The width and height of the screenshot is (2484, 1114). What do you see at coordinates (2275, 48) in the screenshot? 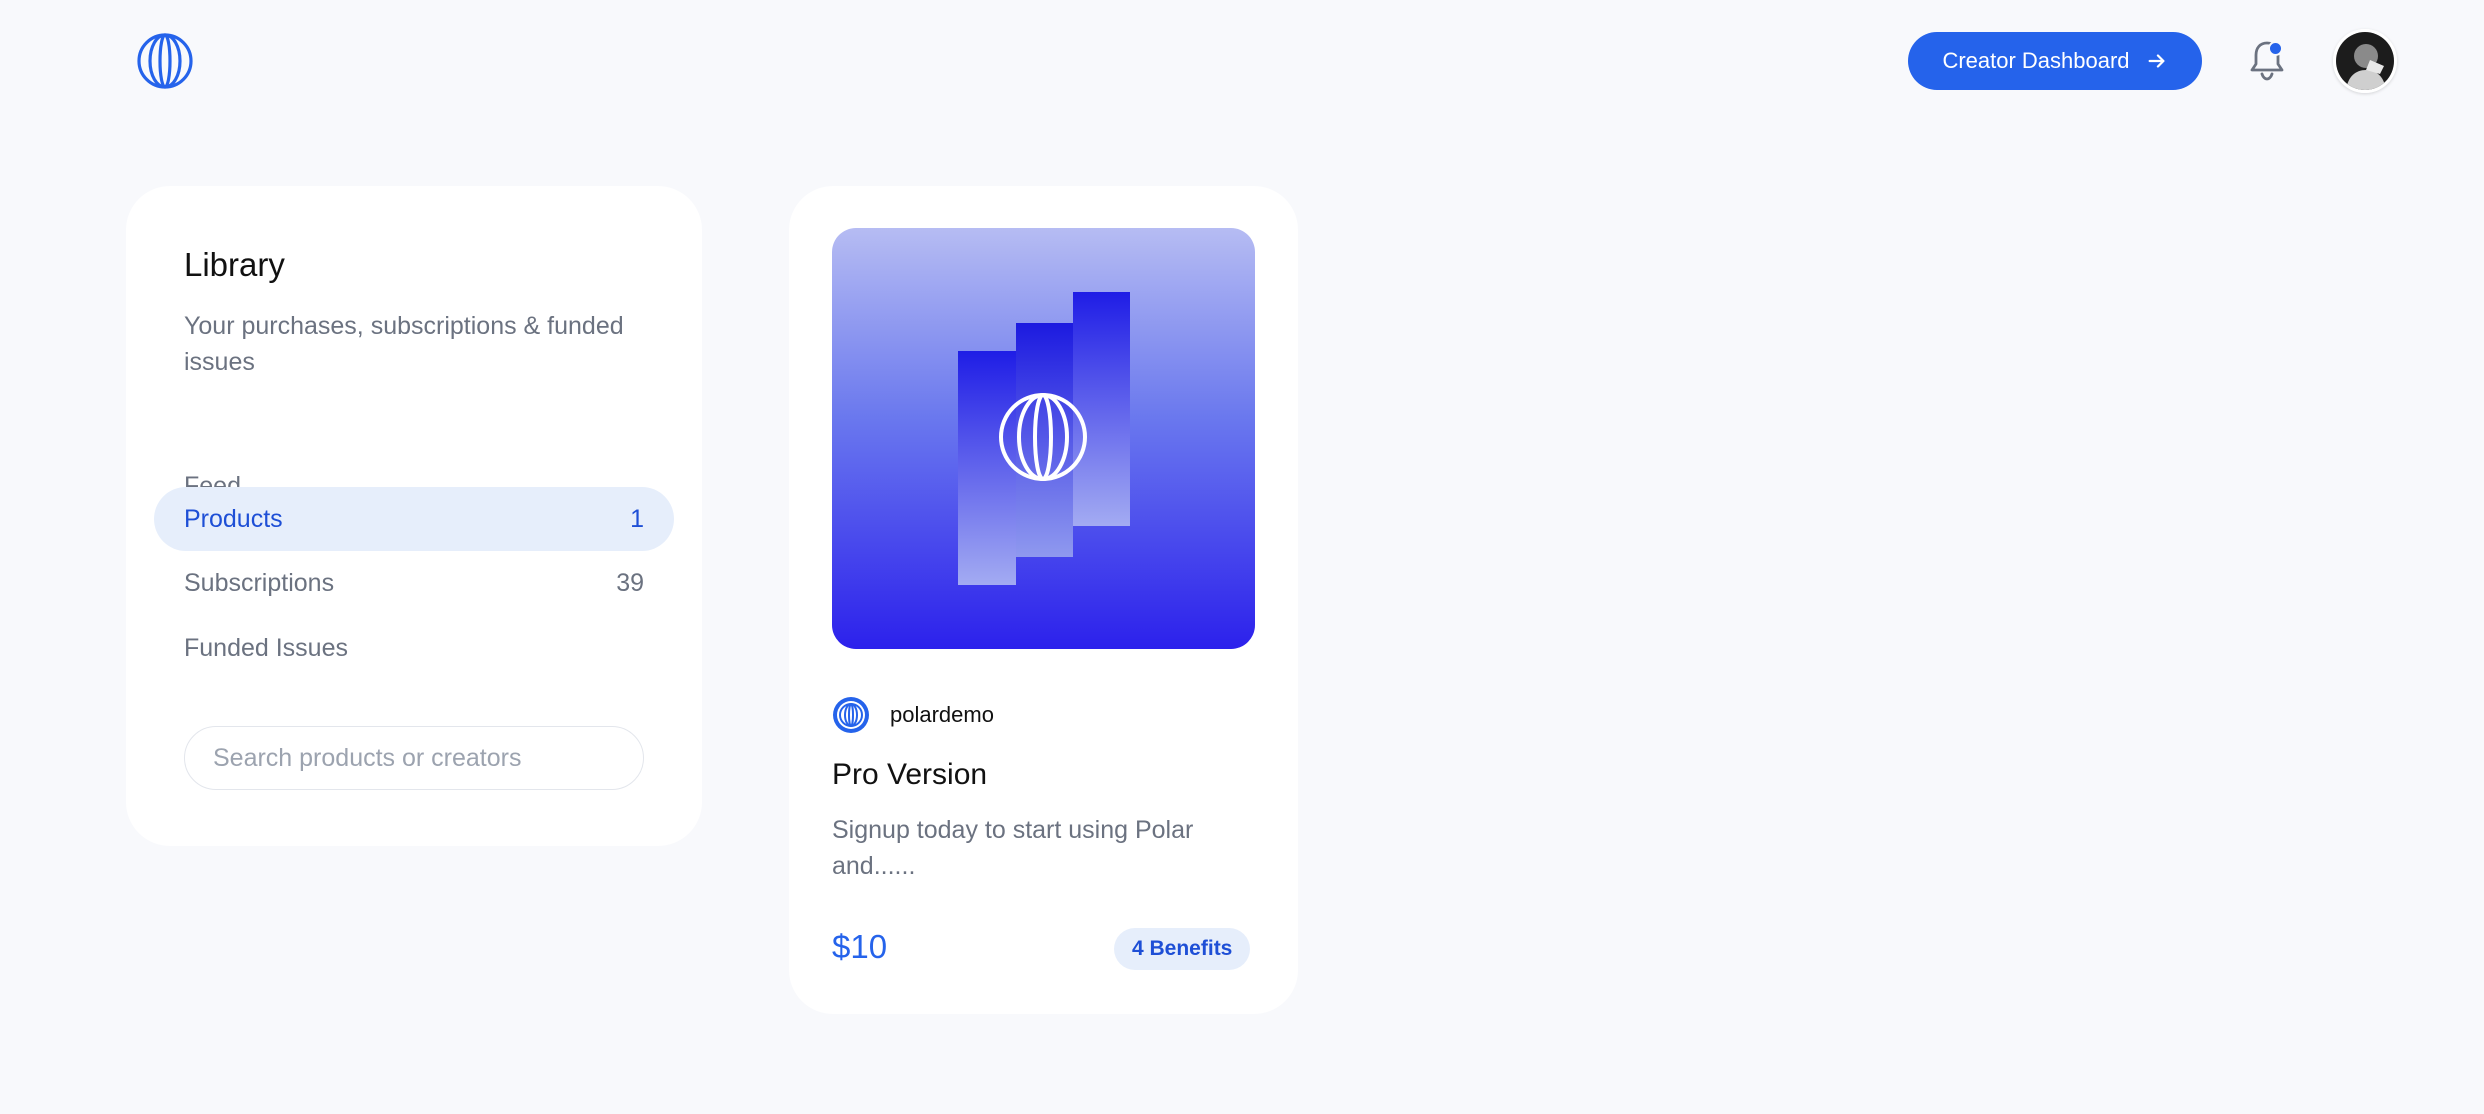
I see `notification-dot` at bounding box center [2275, 48].